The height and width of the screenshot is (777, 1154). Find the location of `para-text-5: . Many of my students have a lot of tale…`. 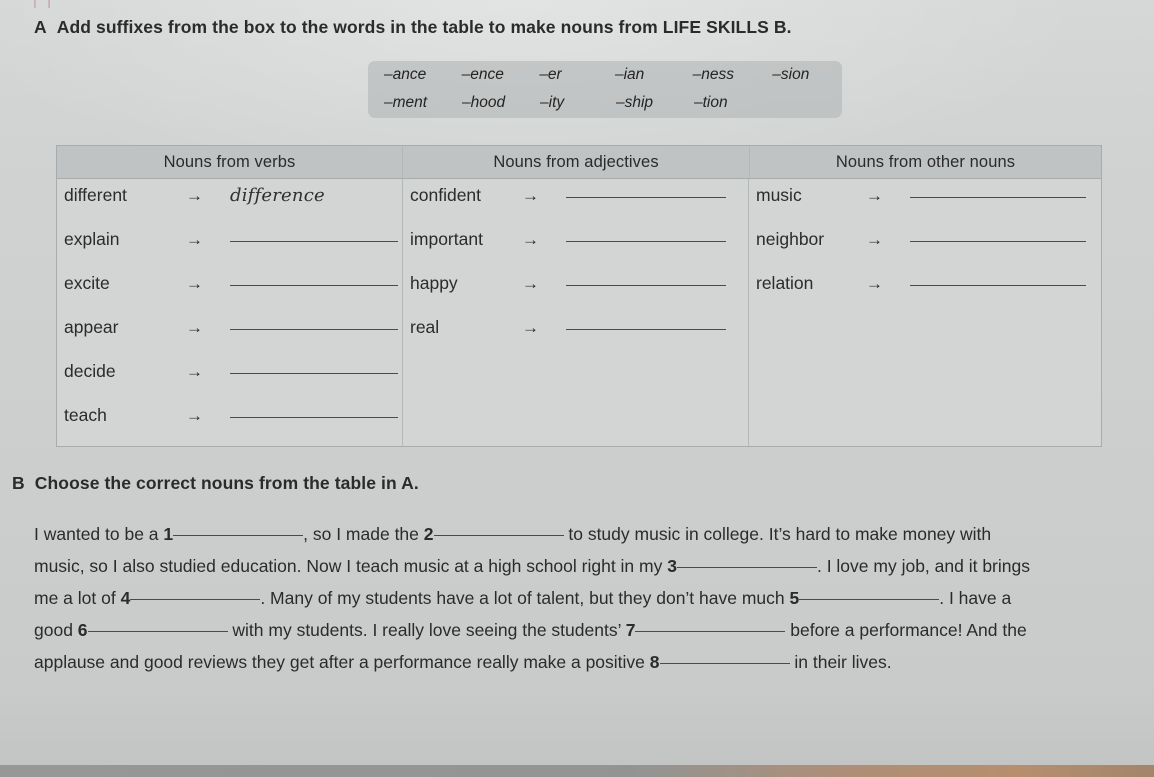

para-text-5: . Many of my students have a lot of tale… is located at coordinates (525, 598).